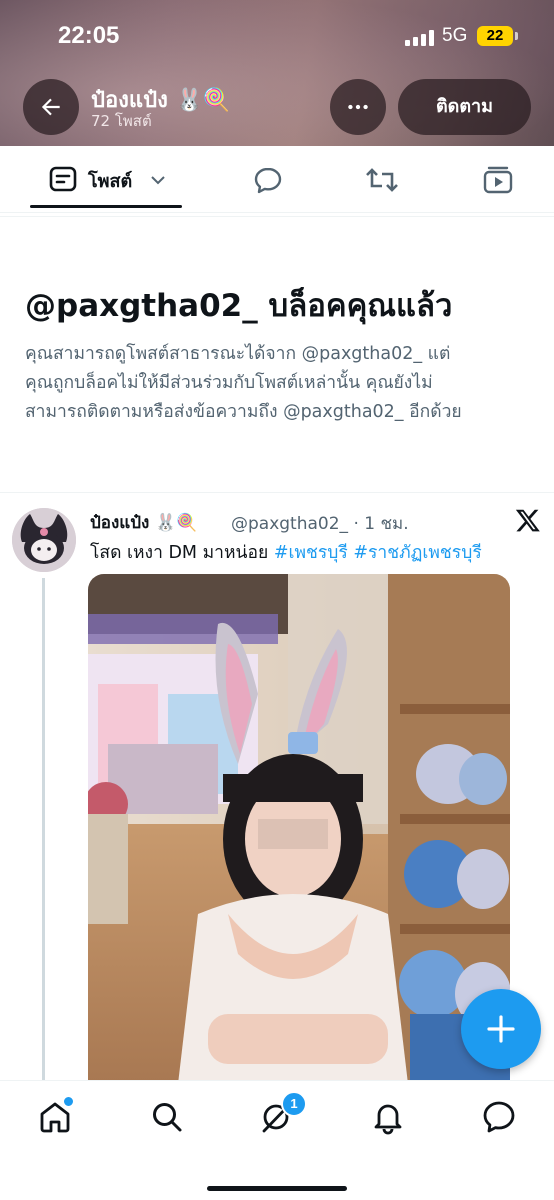 This screenshot has width=554, height=1200. Describe the element at coordinates (277, 36) in the screenshot. I see `status-bar: 22:05 5G 22` at that location.